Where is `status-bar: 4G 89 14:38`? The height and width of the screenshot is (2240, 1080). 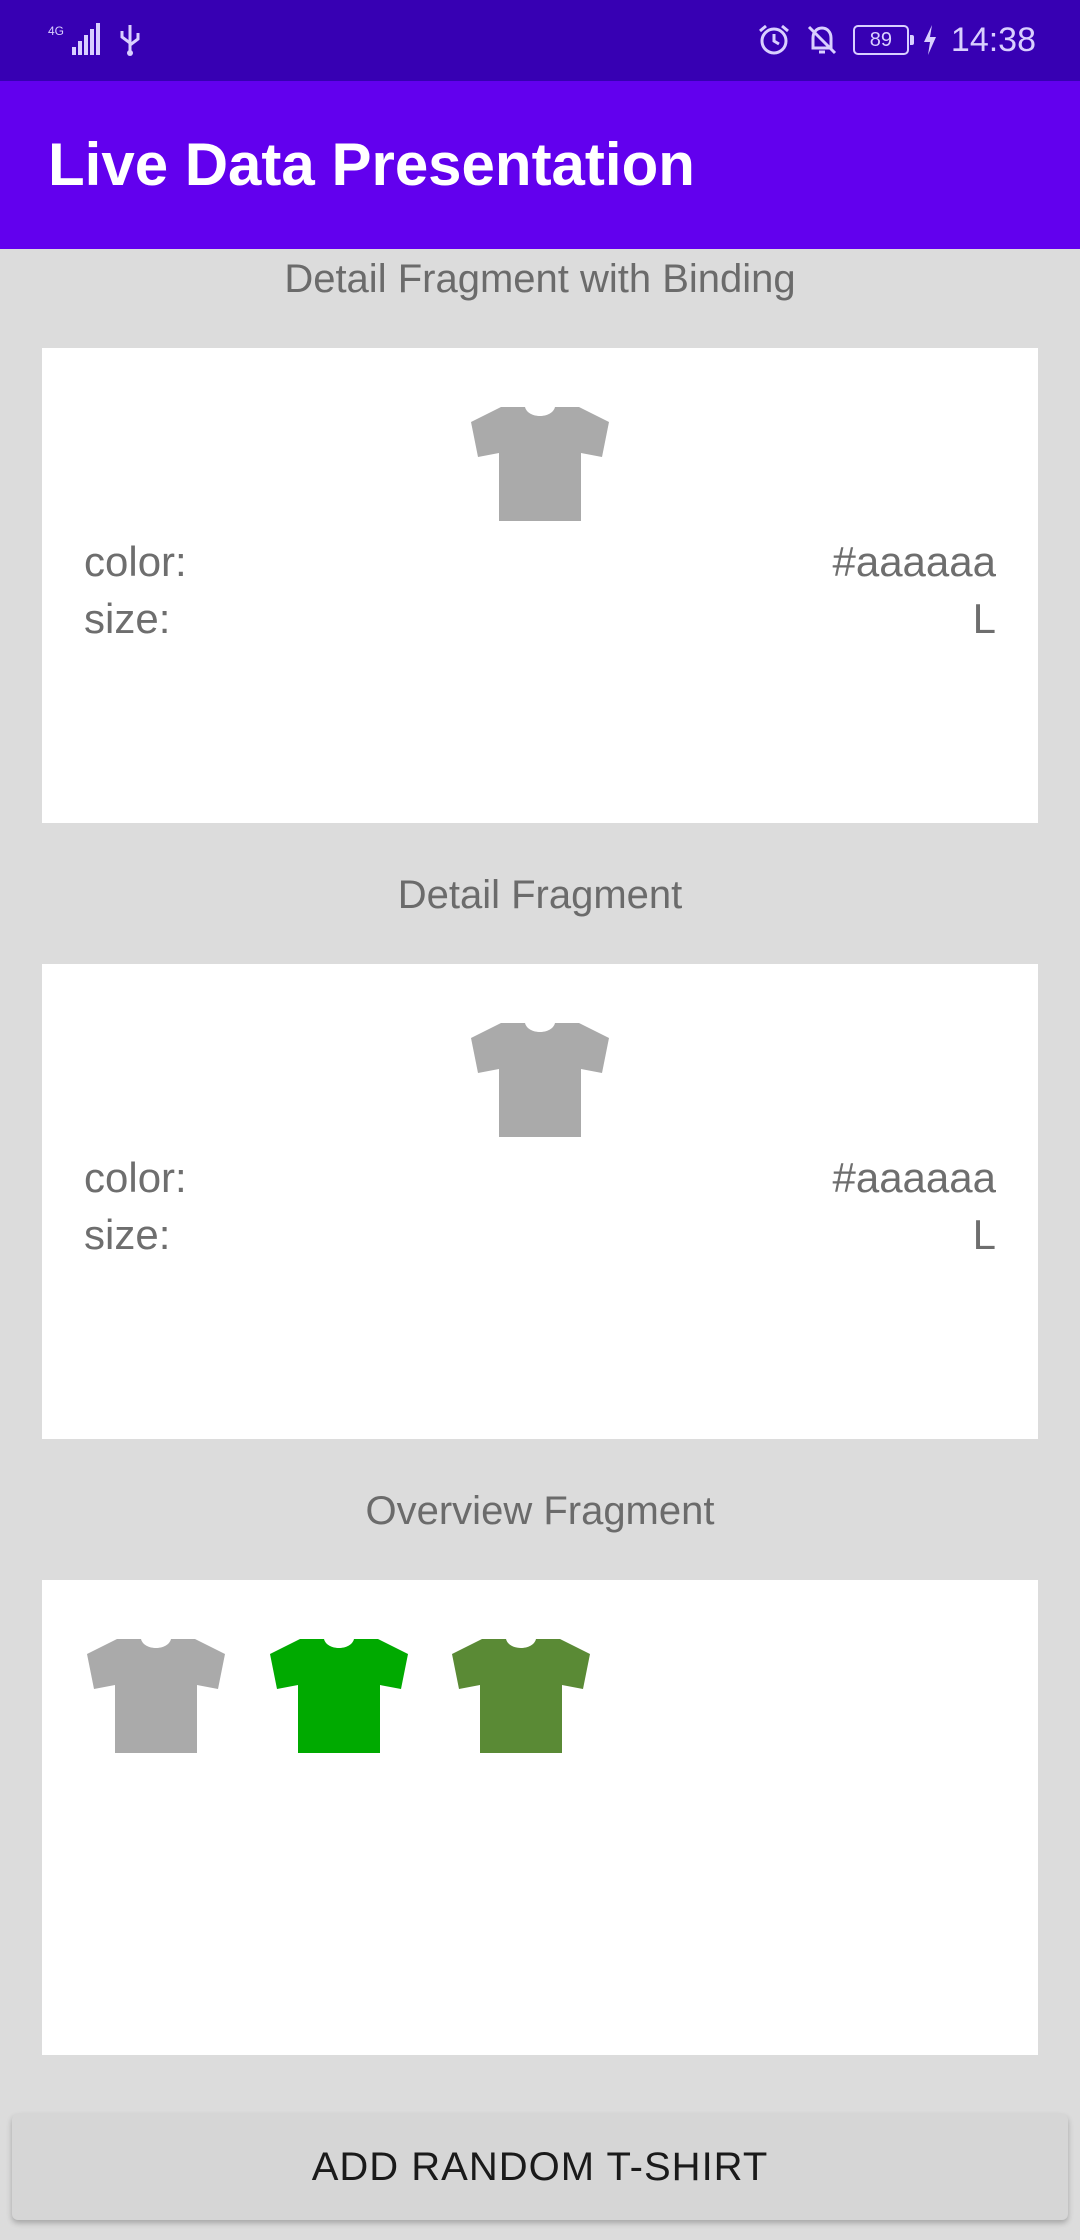
status-bar: 4G 89 14:38 is located at coordinates (540, 40).